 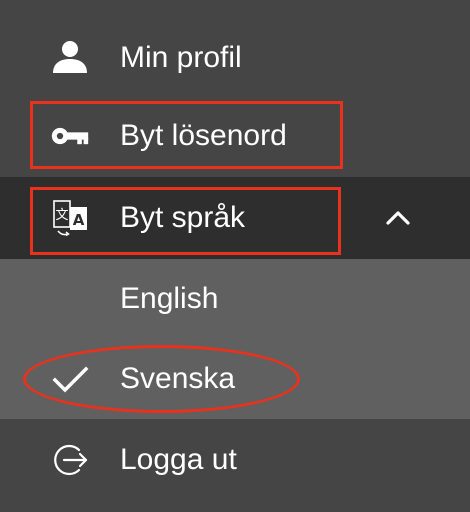 I want to click on chevron-up-icon, so click(x=398, y=218).